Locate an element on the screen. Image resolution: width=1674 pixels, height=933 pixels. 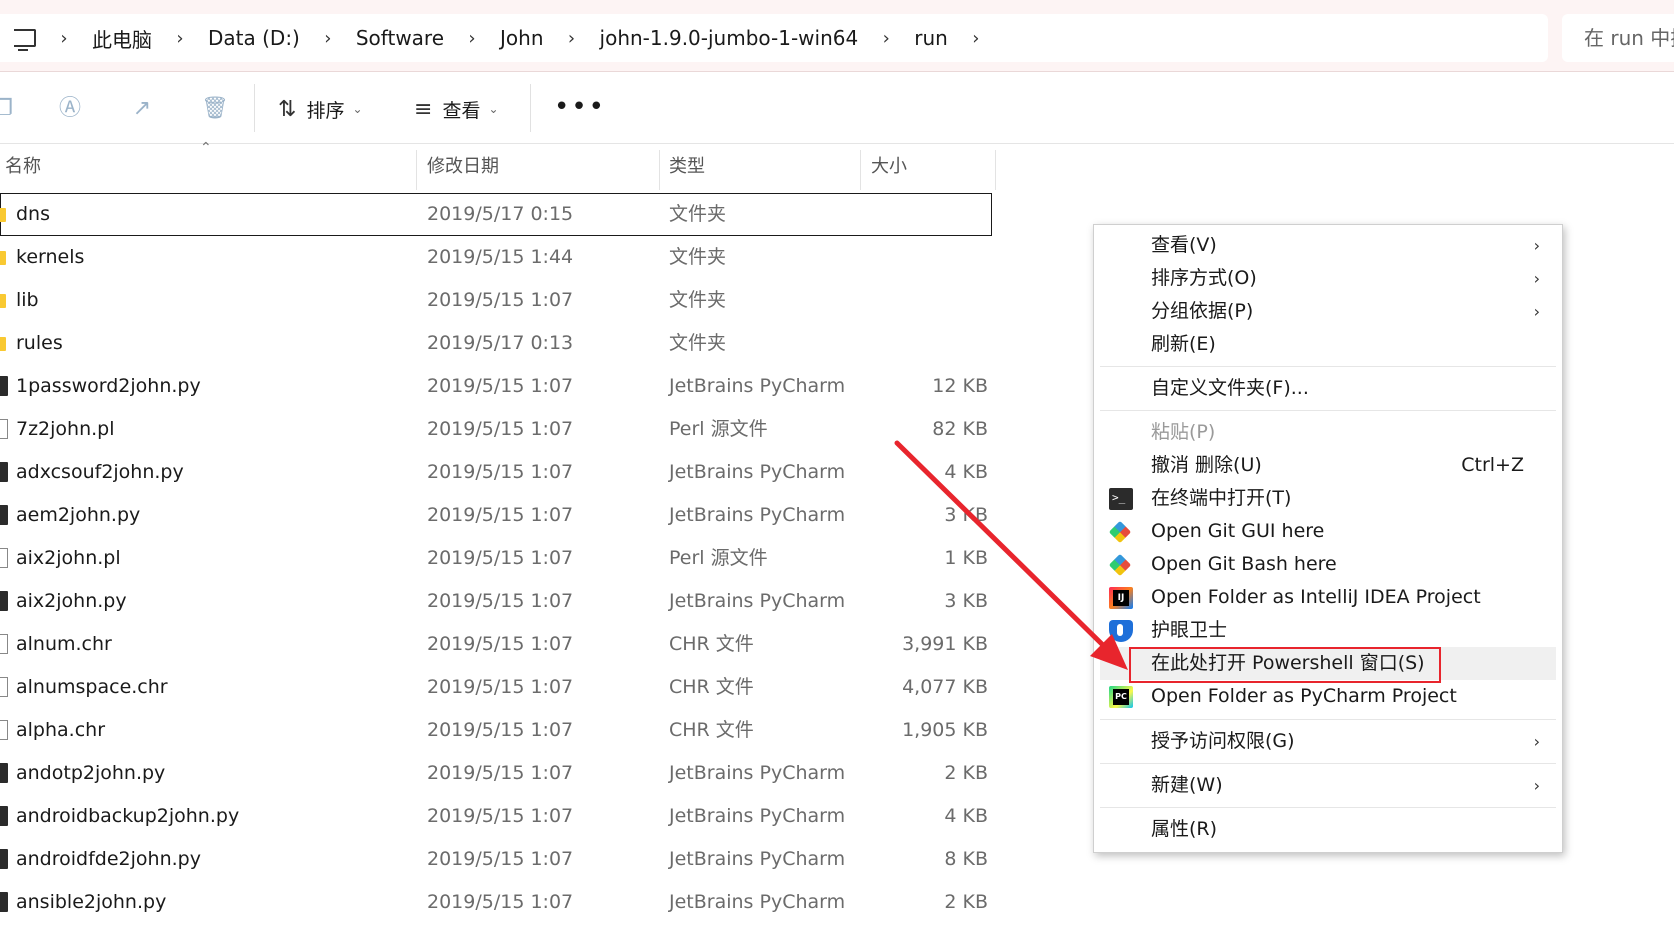
copy-icon: ❐ is located at coordinates (8, 109).